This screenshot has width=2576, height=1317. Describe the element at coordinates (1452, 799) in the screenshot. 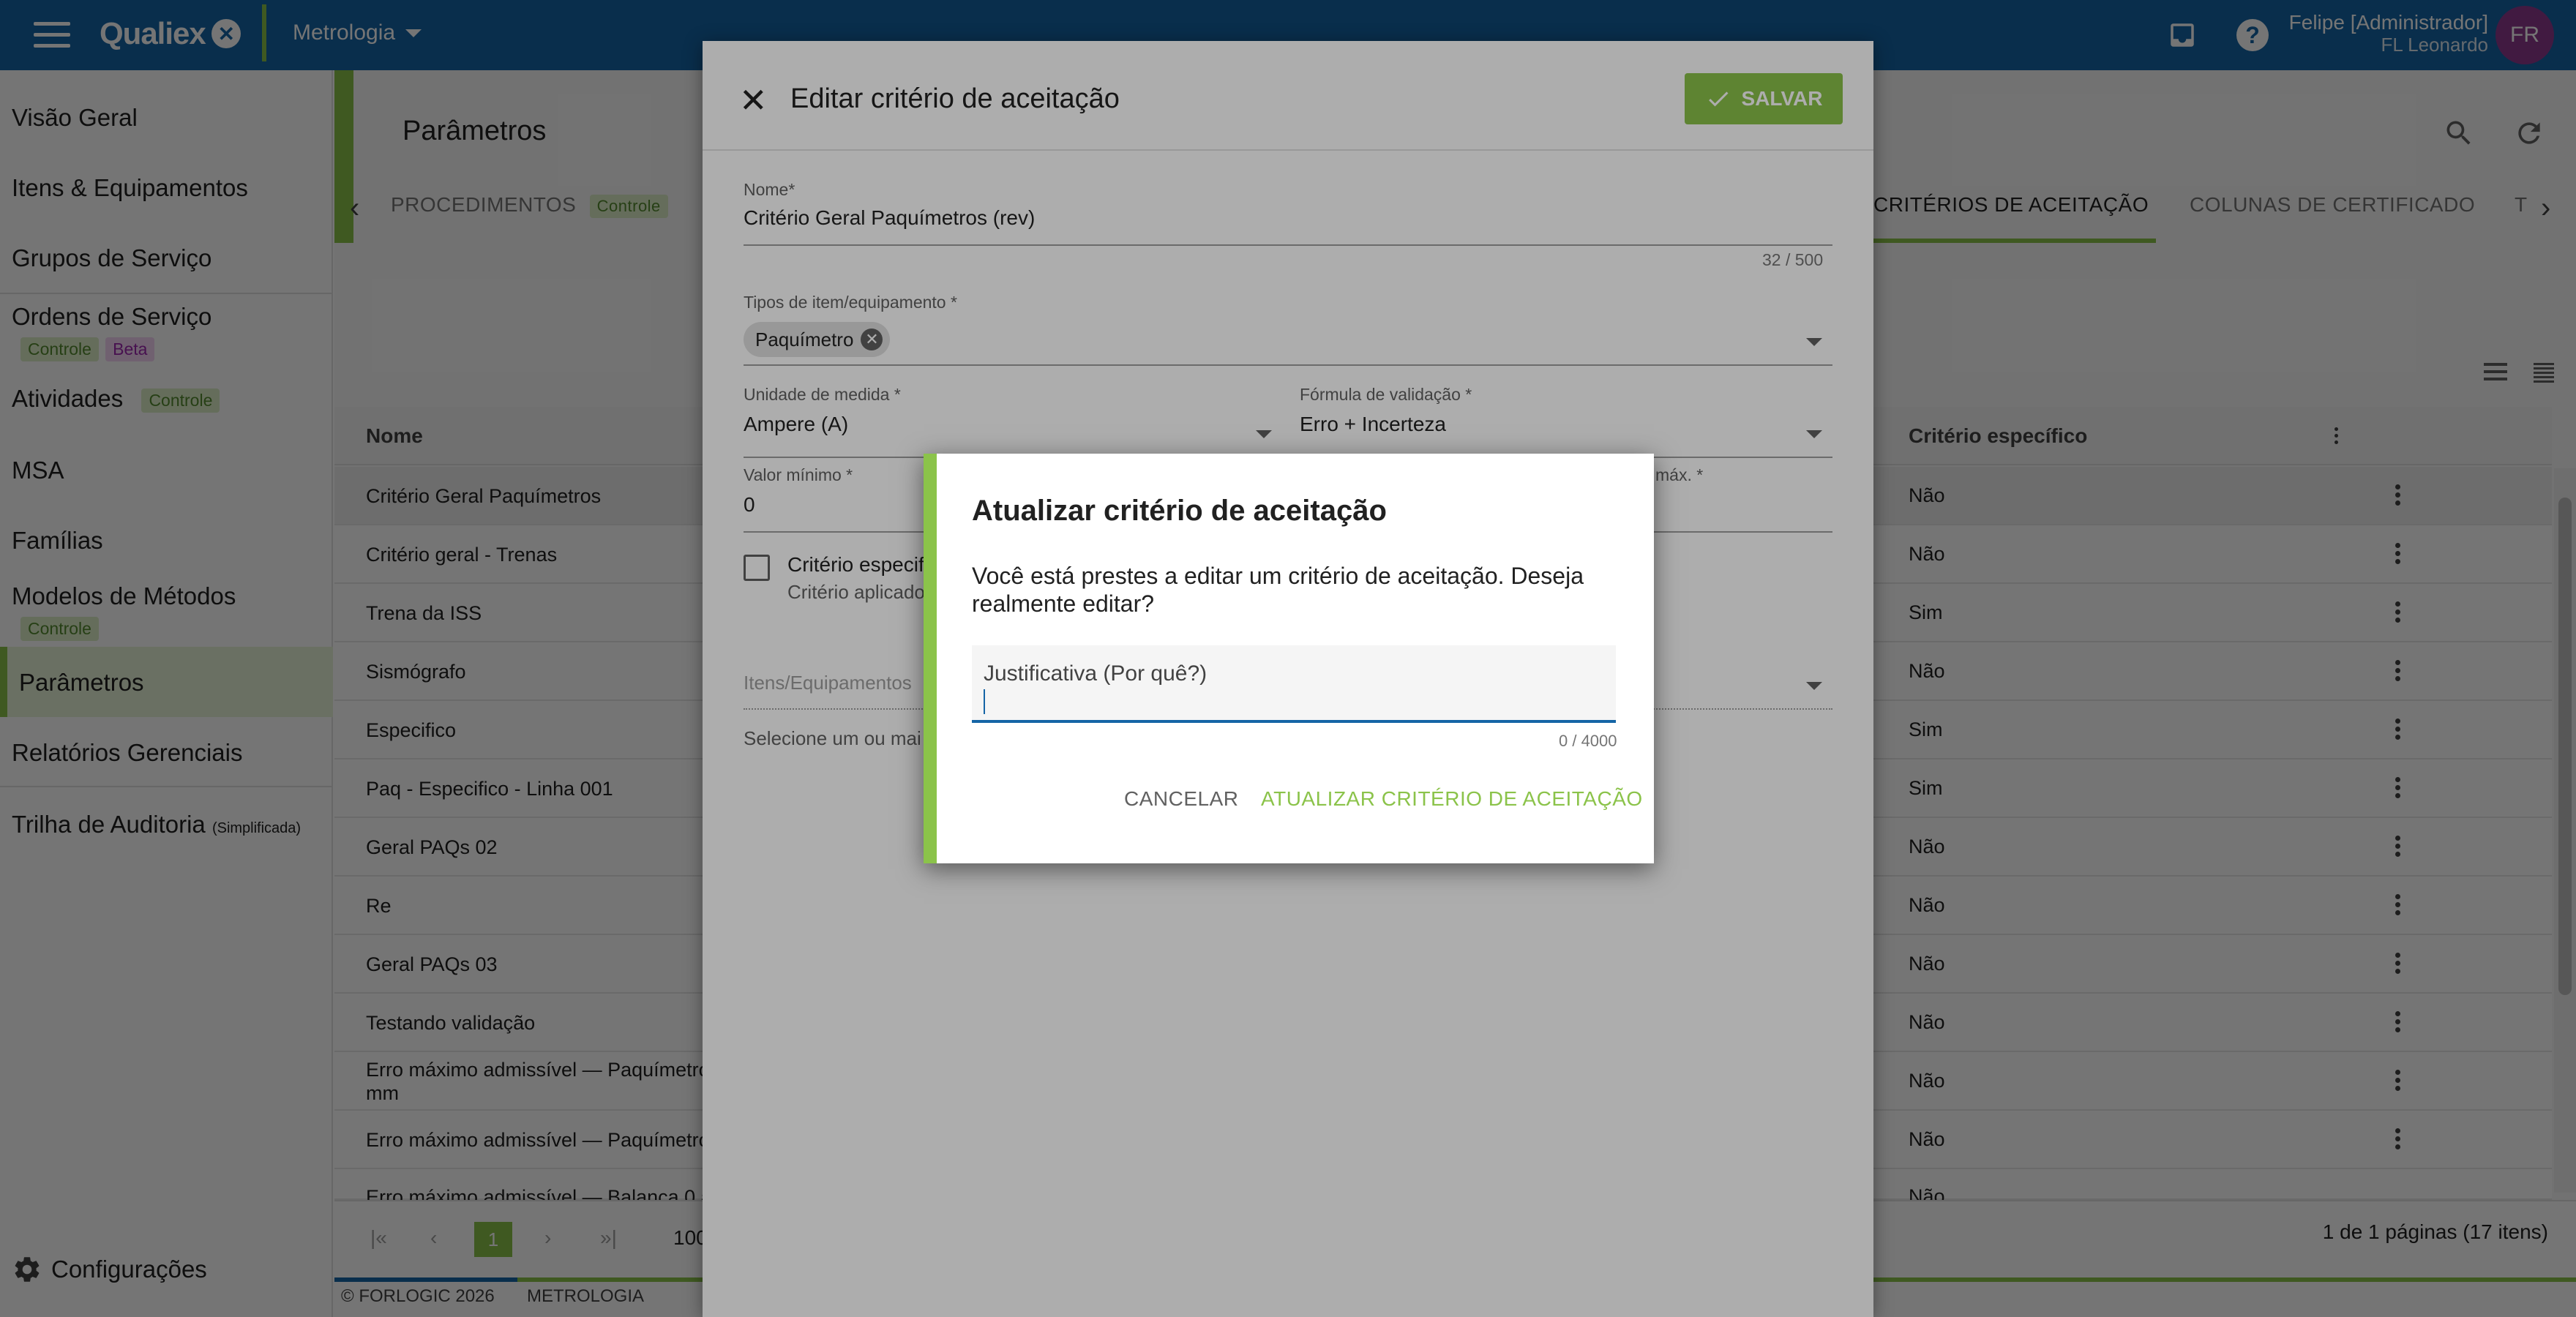

I see `confirm-update-button: ATUALIZAR CRITÉRIO DE ACEITAÇÃO` at that location.